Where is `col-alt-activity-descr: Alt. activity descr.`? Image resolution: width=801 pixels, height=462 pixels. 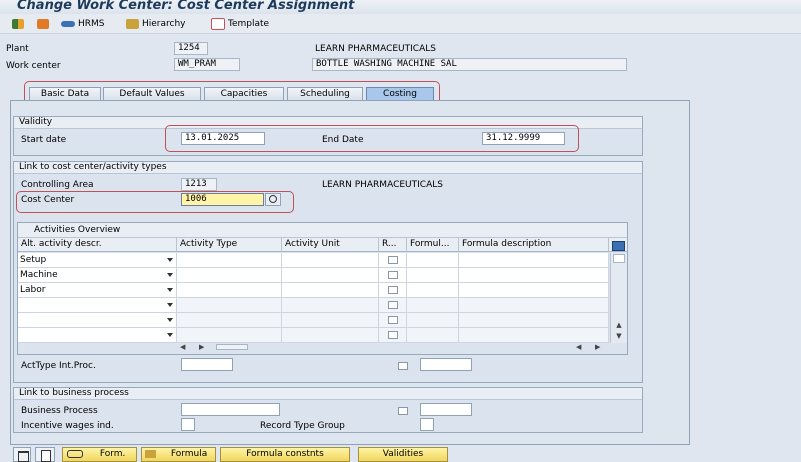
col-alt-activity-descr: Alt. activity descr. is located at coordinates (97, 245).